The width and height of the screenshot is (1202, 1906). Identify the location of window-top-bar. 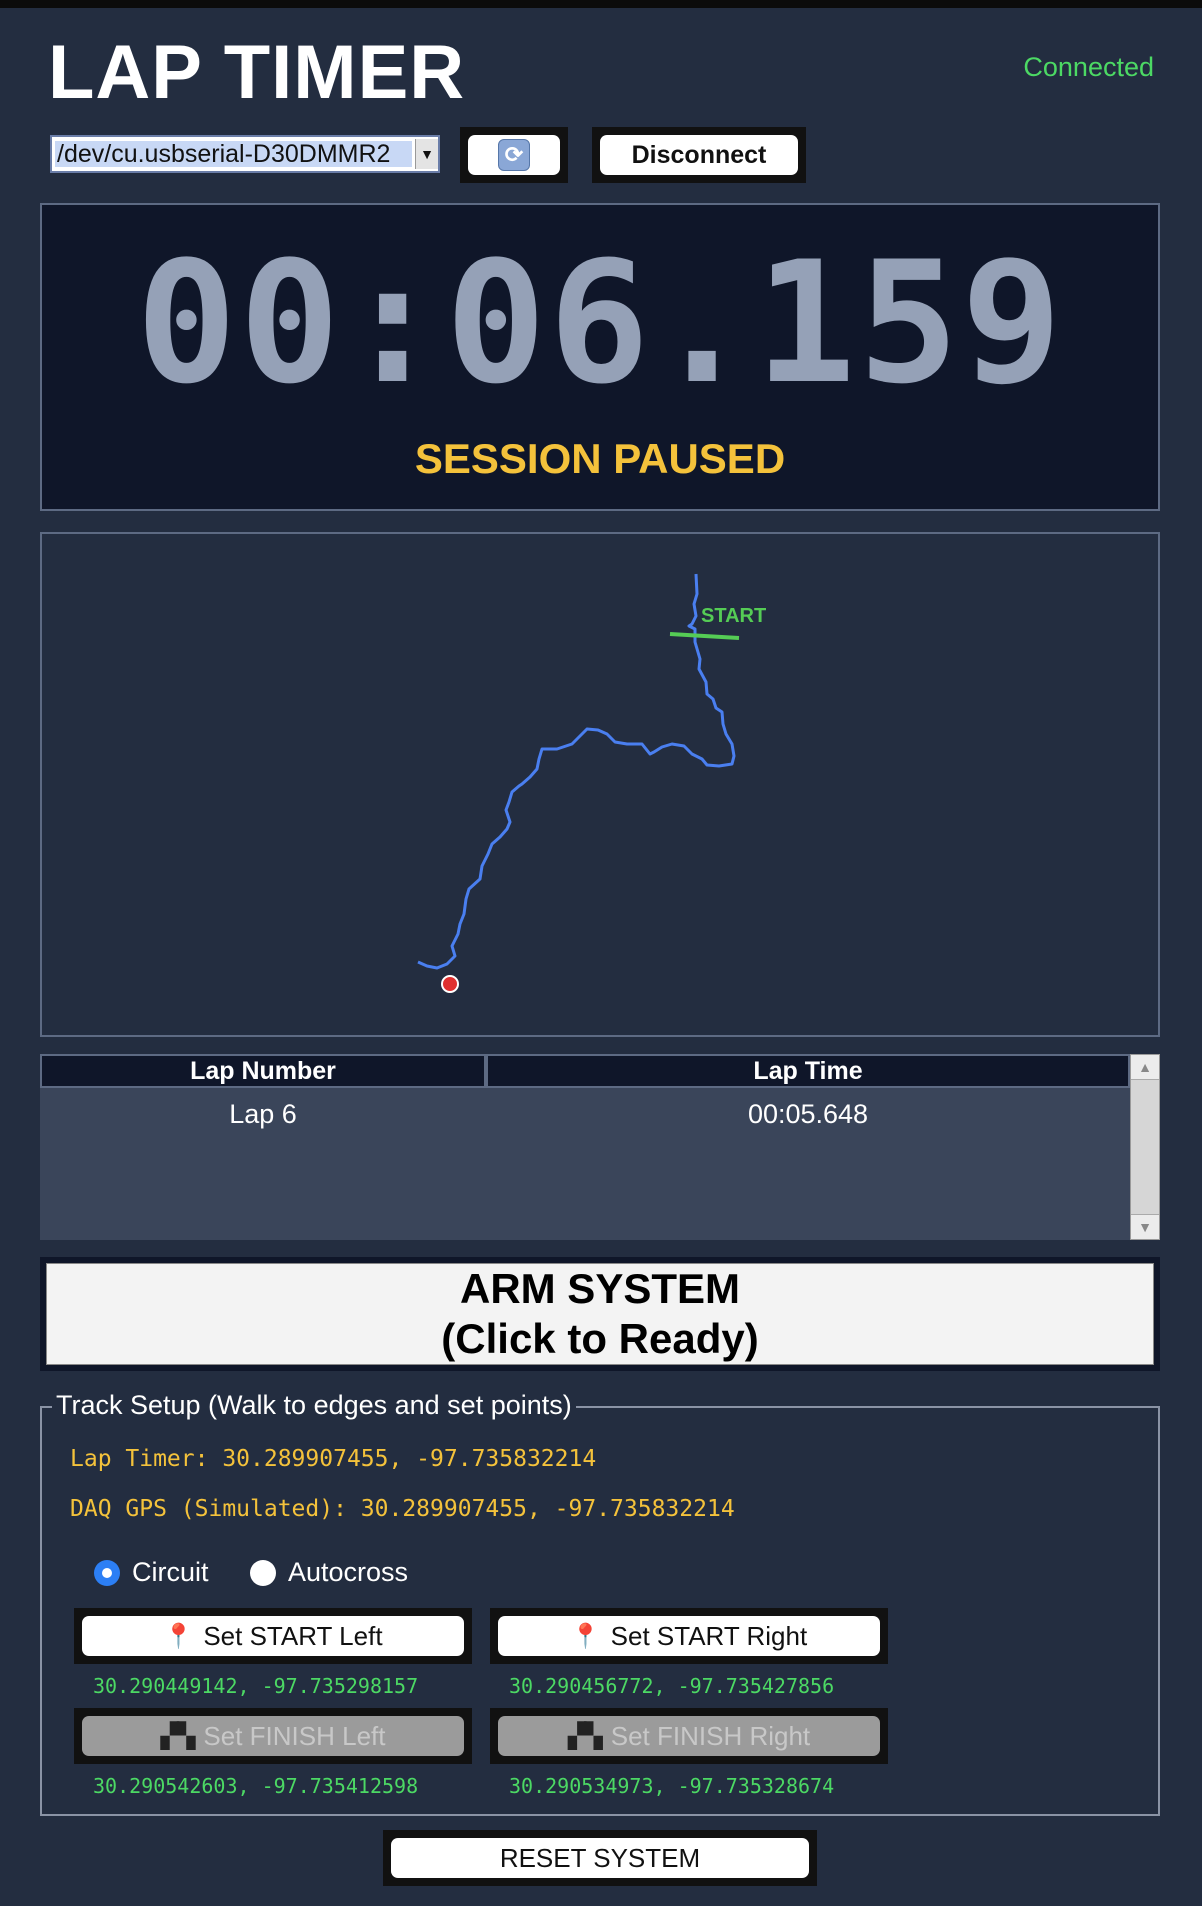
(601, 4).